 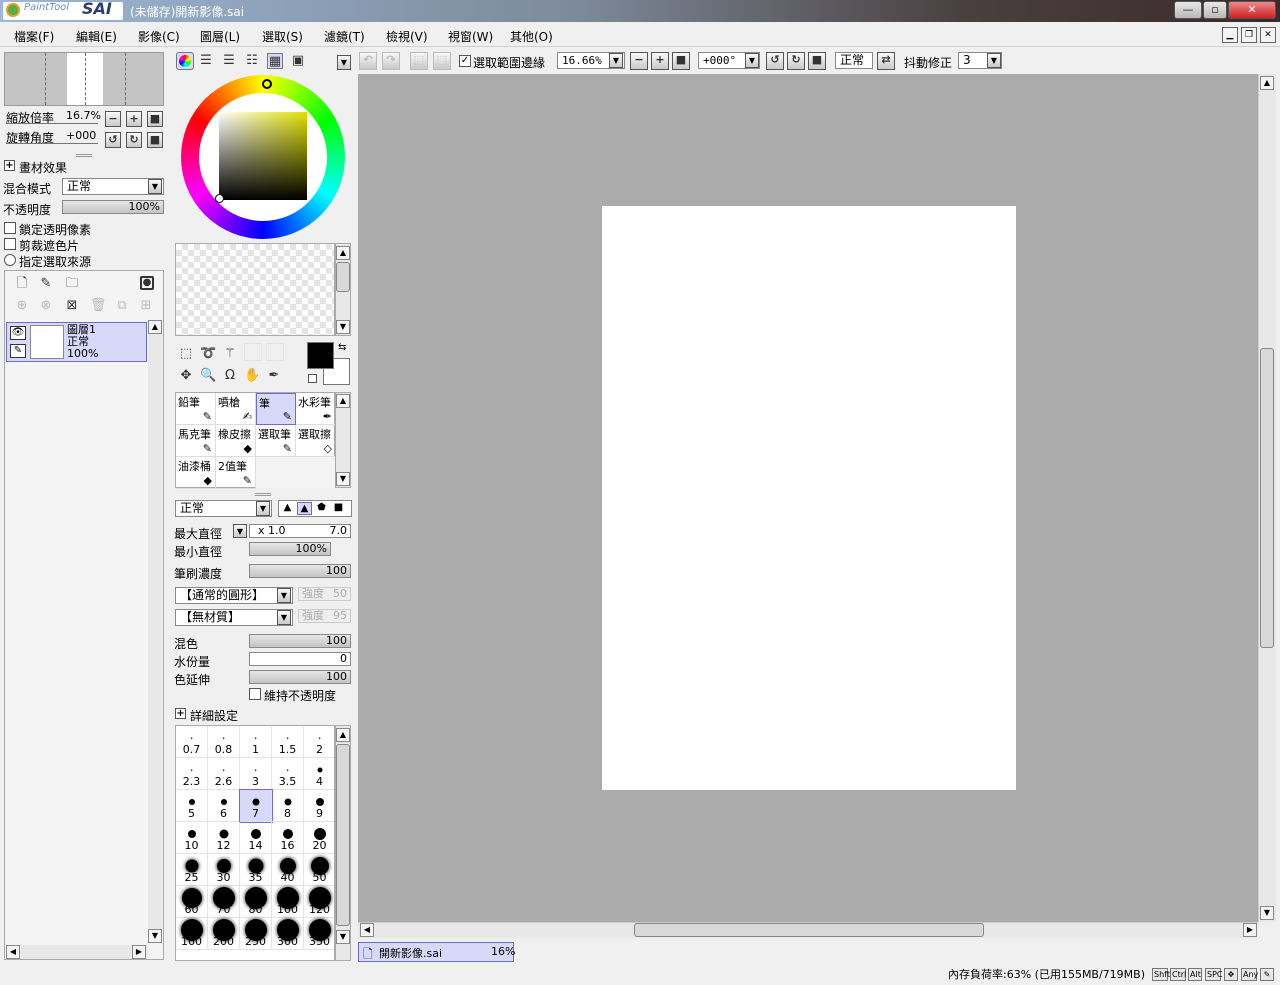 What do you see at coordinates (436, 952) in the screenshot?
I see `document-tab: 🗋 開新影像.sai 16%` at bounding box center [436, 952].